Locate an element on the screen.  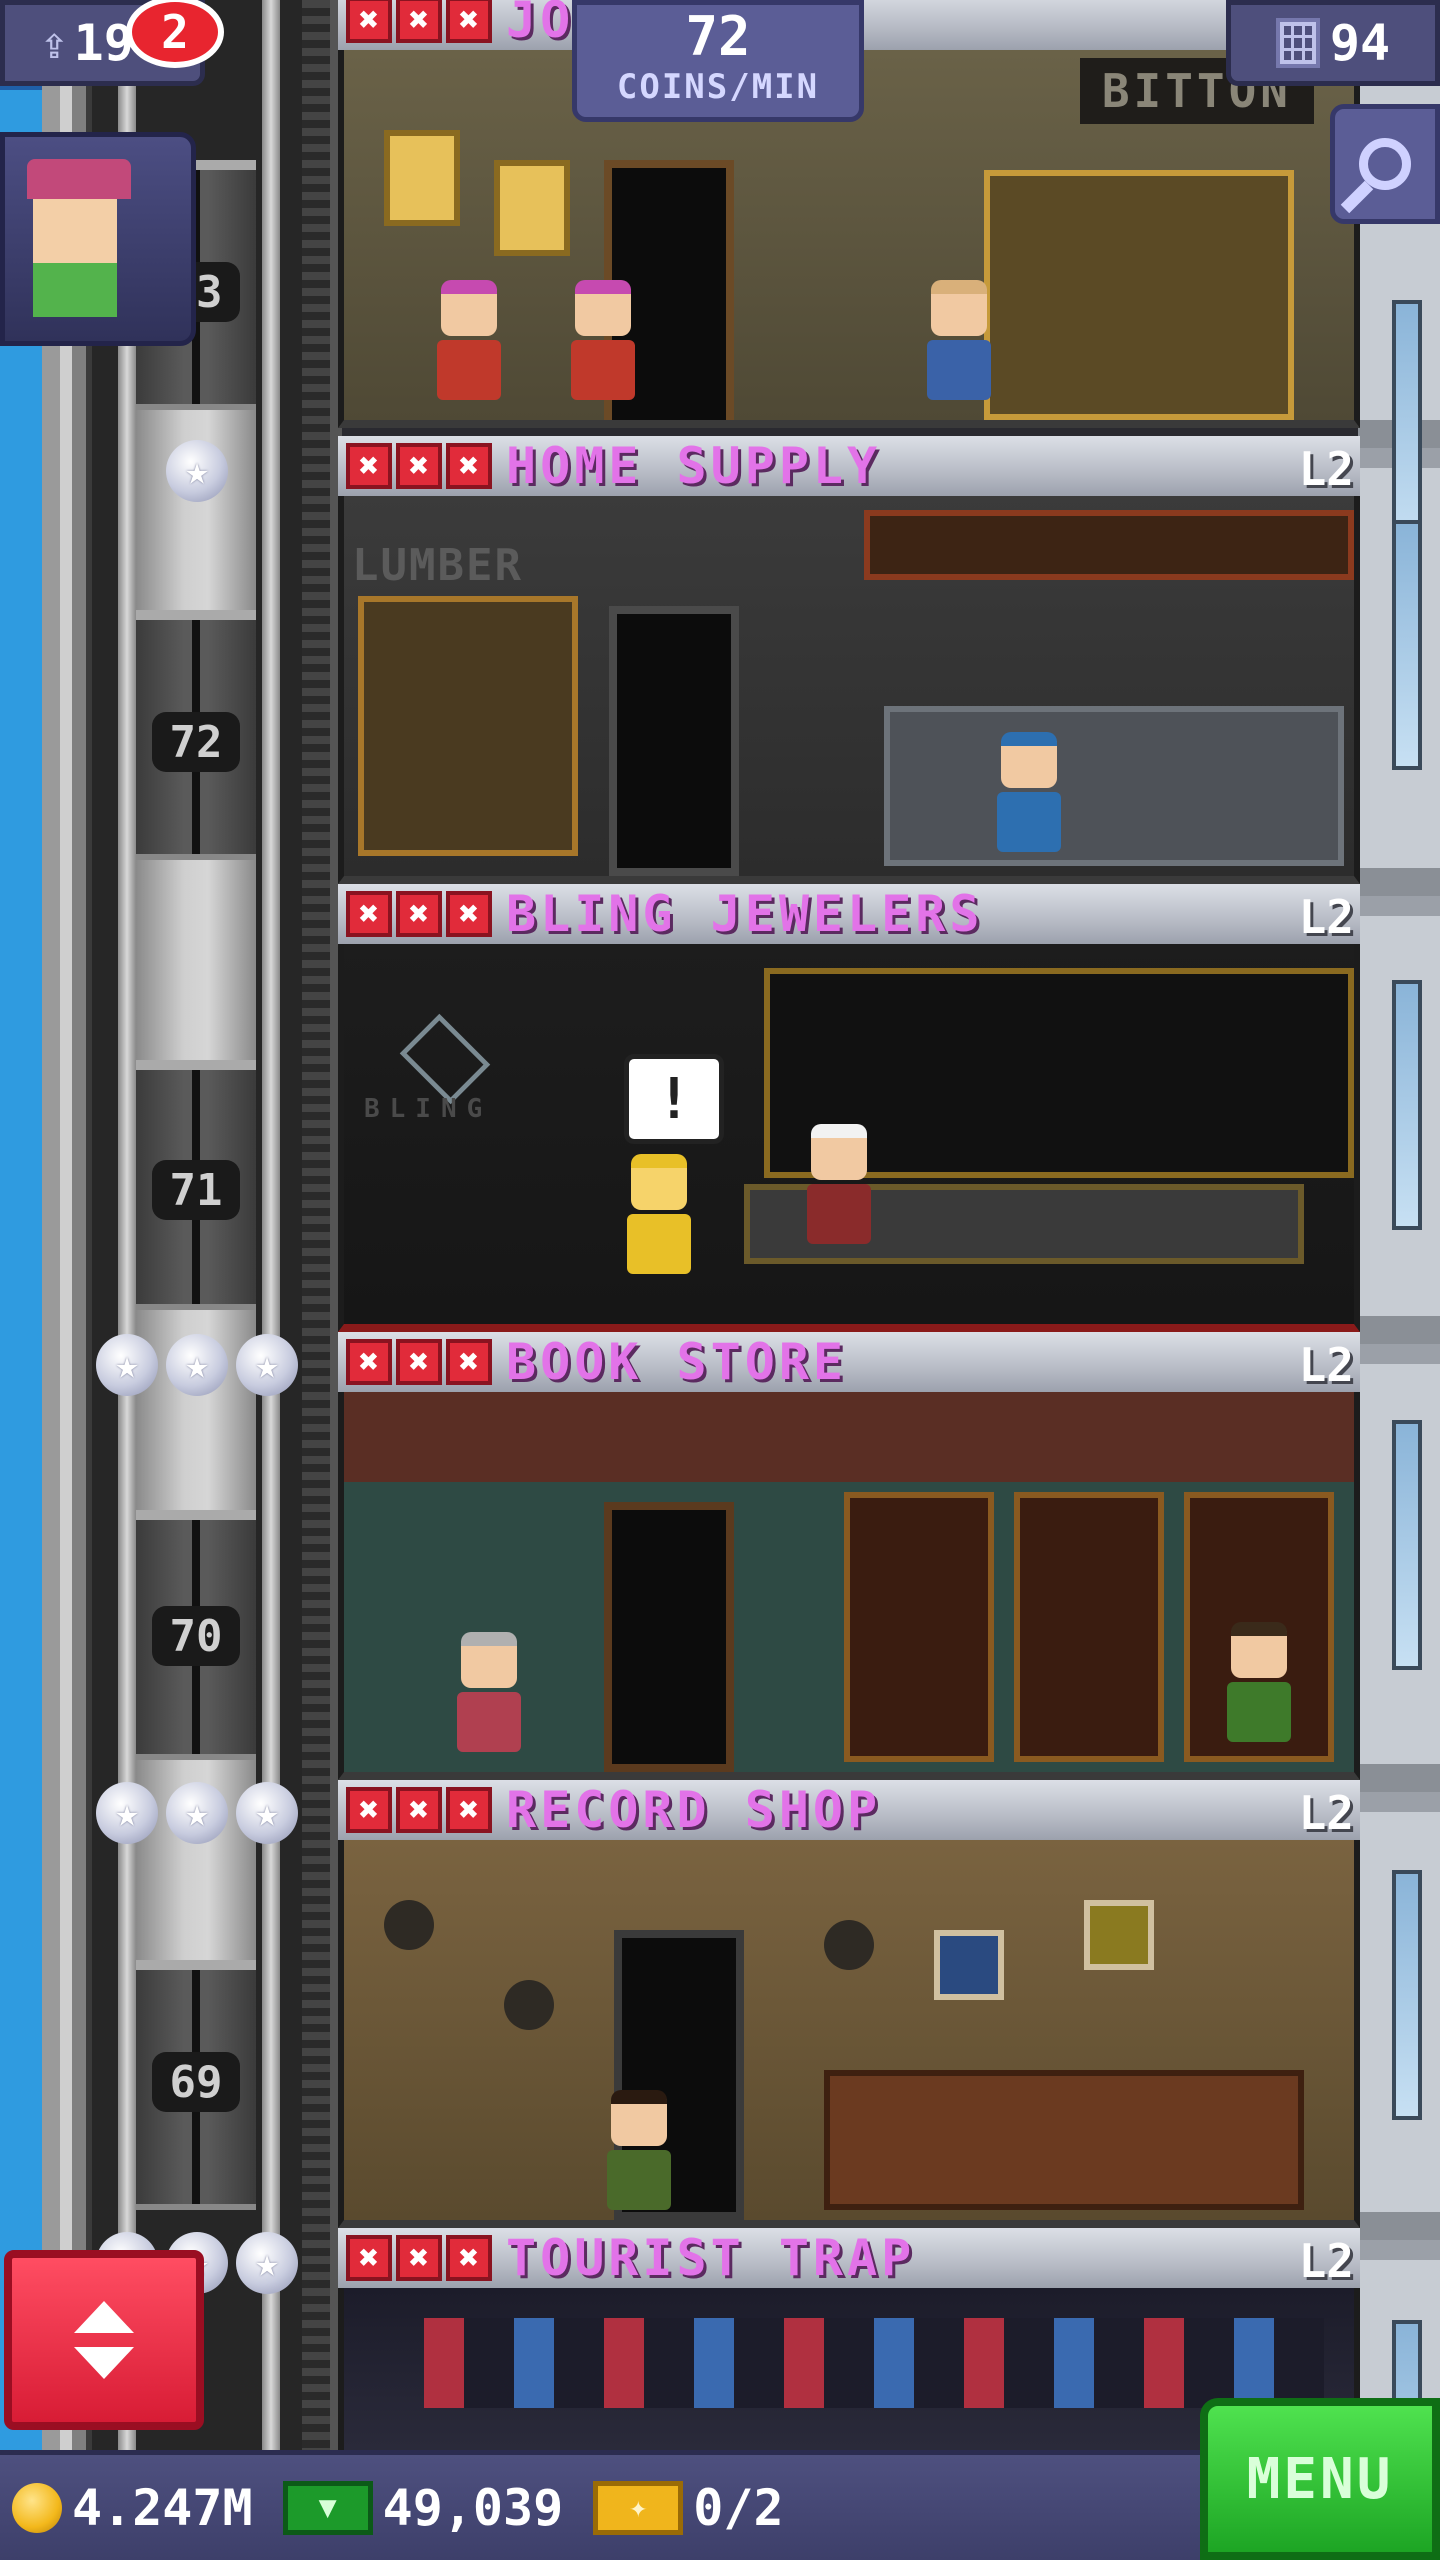
floor-banner: ✖ ✖ ✖ BLING JEWELERS L2 is located at coordinates (849, 914).